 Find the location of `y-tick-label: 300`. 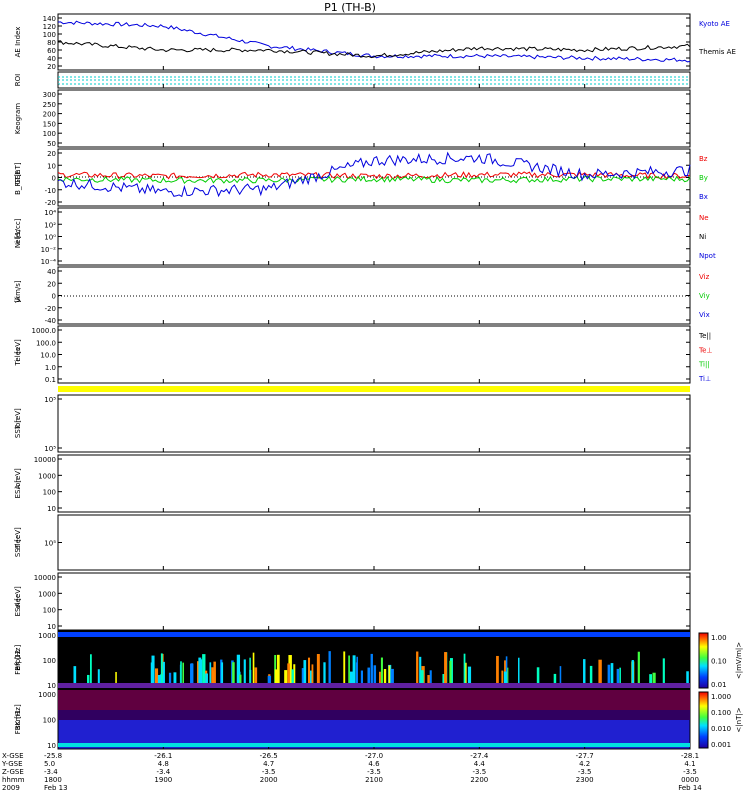

y-tick-label: 300 is located at coordinates (49, 95).